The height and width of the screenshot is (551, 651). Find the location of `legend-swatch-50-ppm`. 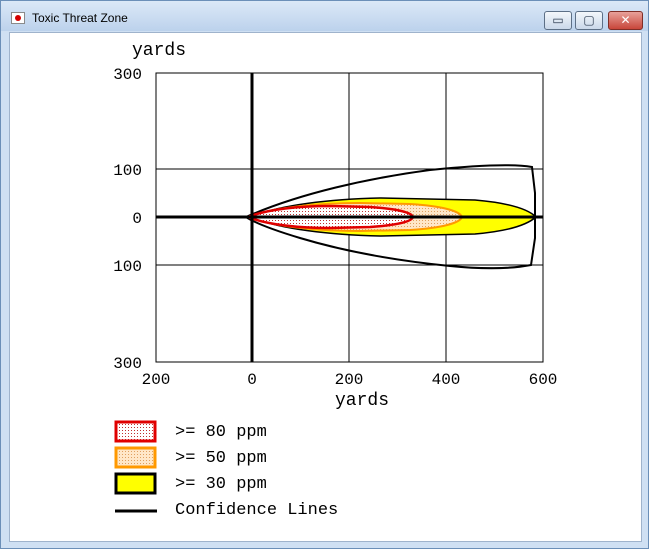

legend-swatch-50-ppm is located at coordinates (135, 457).